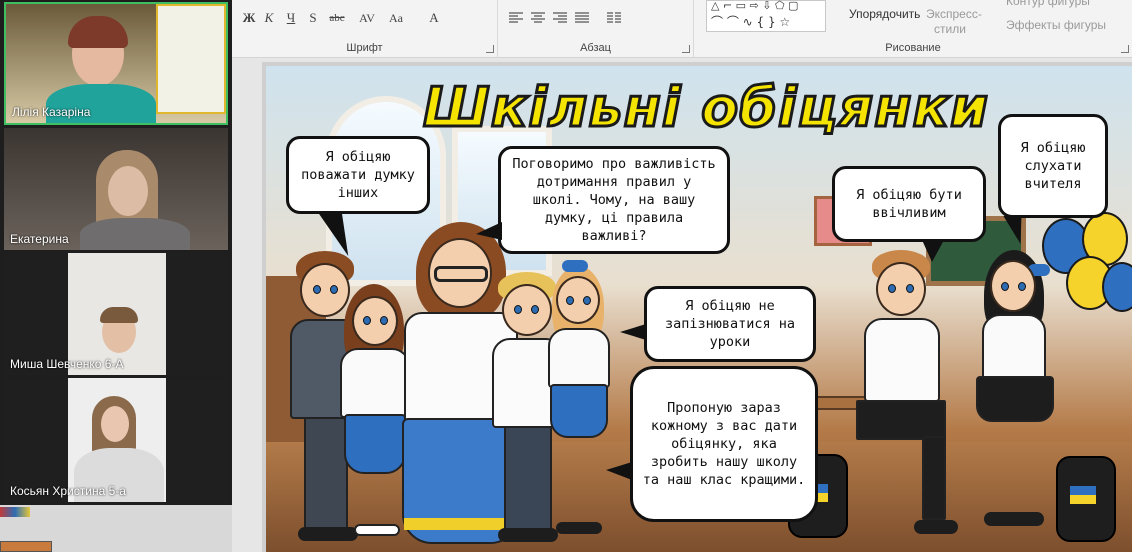  I want to click on participant-tile: Лілія Казаріна, so click(116, 63).